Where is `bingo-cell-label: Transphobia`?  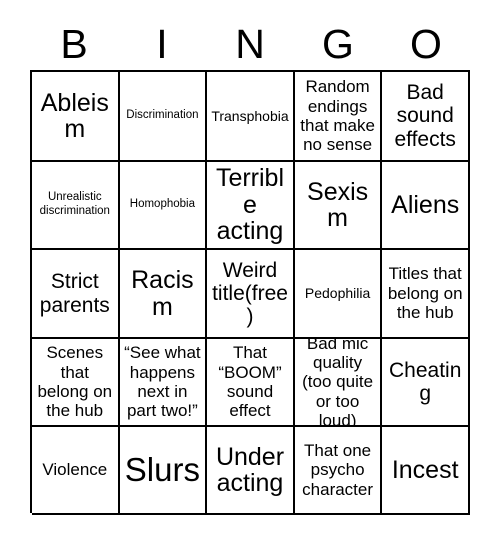 bingo-cell-label: Transphobia is located at coordinates (250, 115).